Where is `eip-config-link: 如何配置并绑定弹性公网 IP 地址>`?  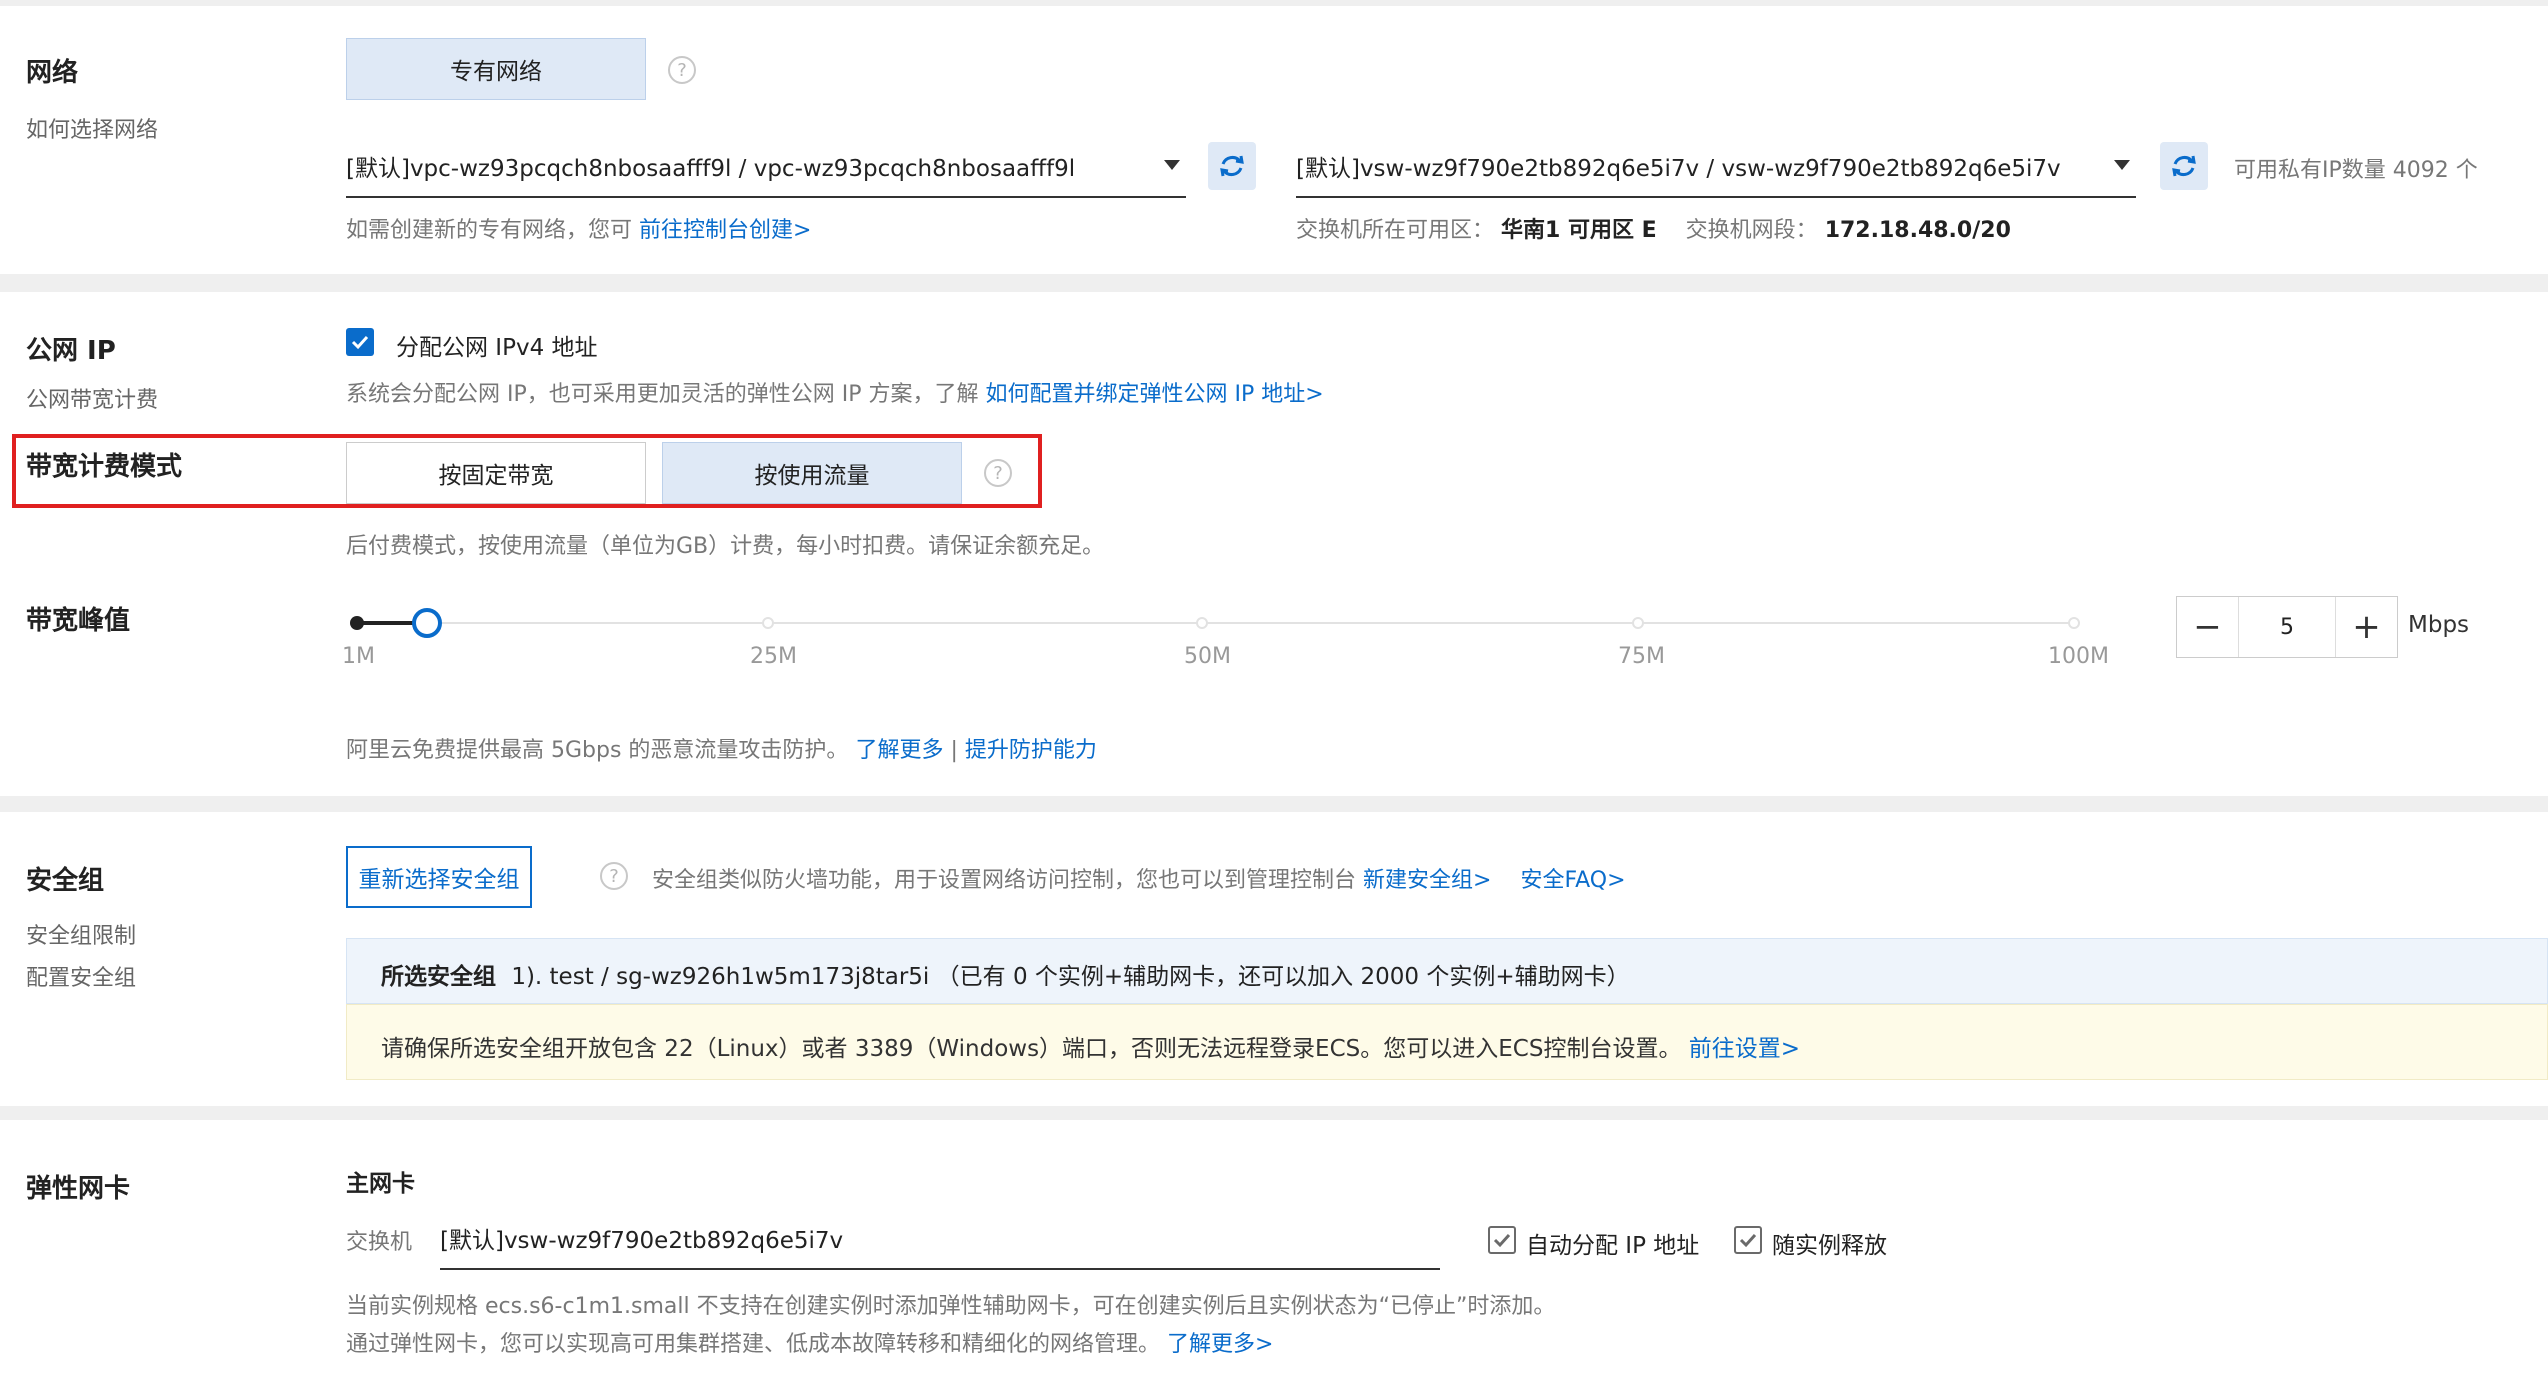 eip-config-link: 如何配置并绑定弹性公网 IP 地址> is located at coordinates (1155, 394).